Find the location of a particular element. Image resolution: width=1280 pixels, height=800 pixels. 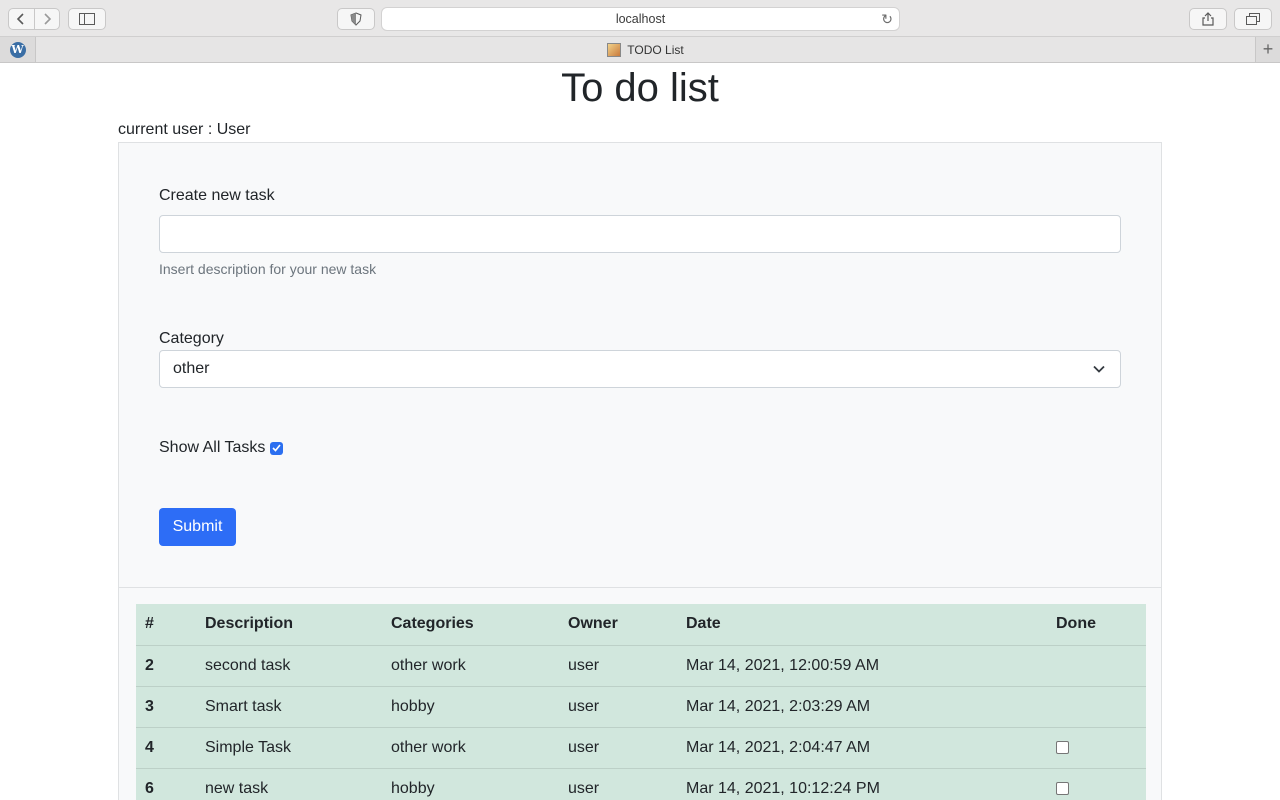

row-description: Simple Task is located at coordinates (289, 748).